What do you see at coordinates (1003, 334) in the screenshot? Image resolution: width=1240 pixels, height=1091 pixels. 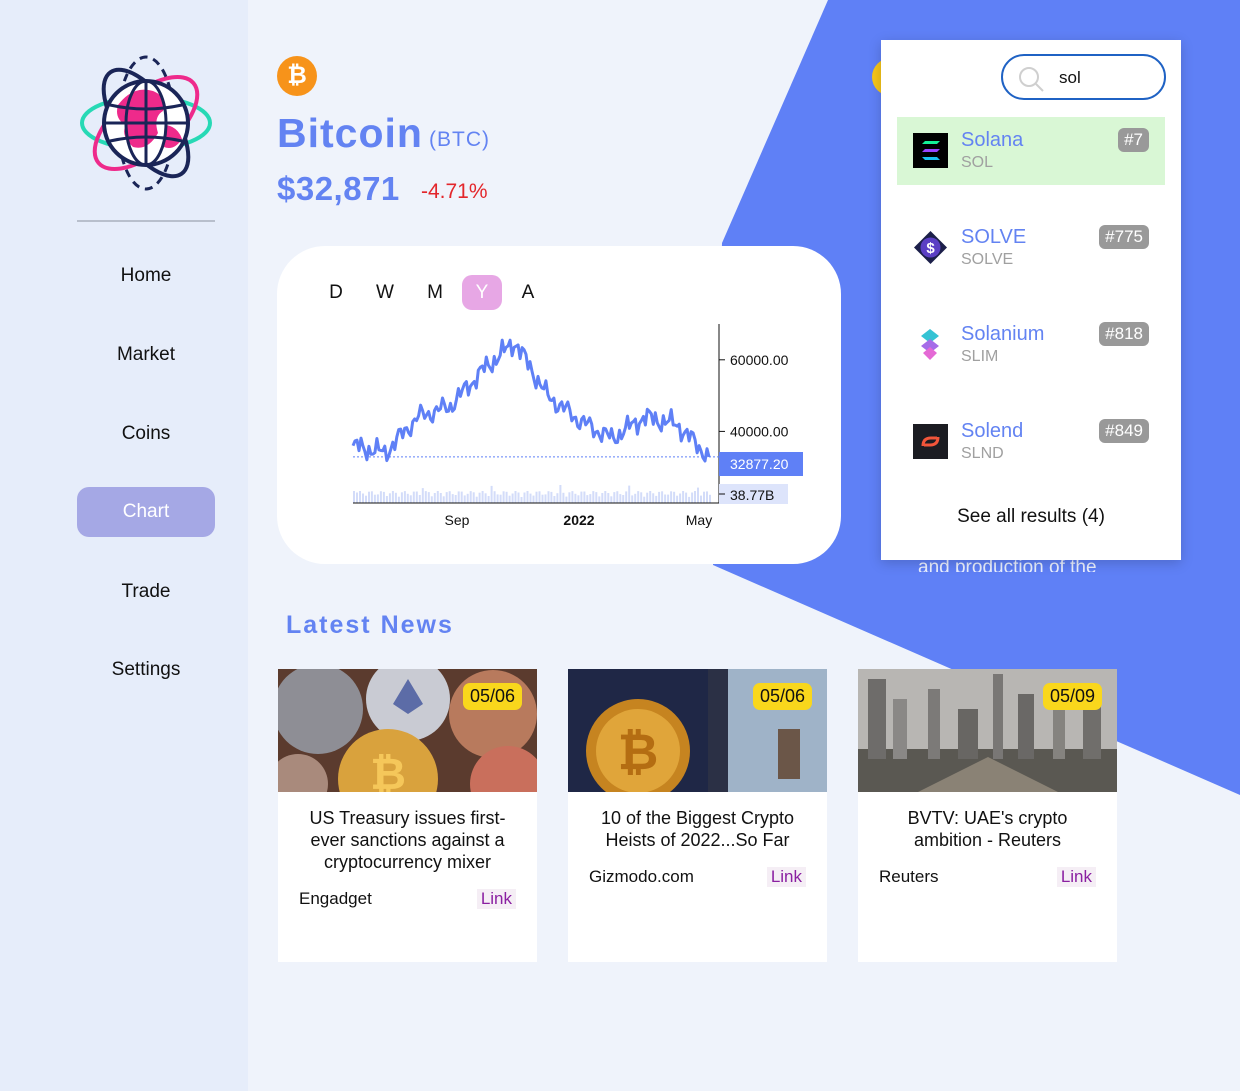 I see `result-name: Solanium` at bounding box center [1003, 334].